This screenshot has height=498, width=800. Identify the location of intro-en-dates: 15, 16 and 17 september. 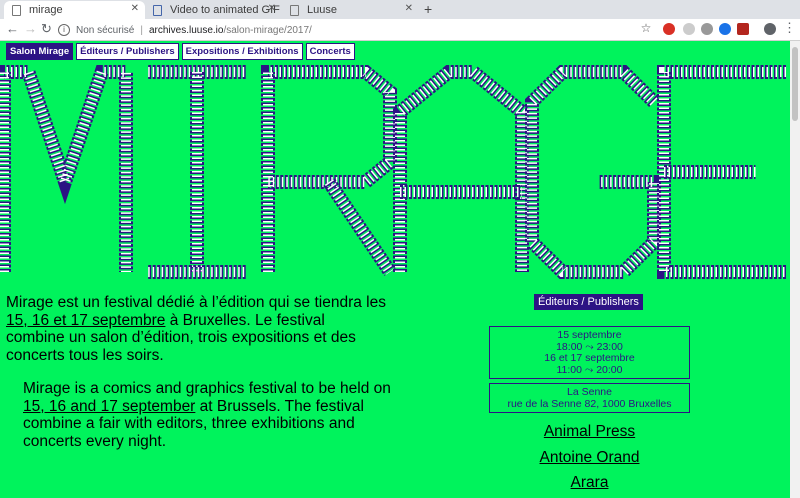
(109, 406).